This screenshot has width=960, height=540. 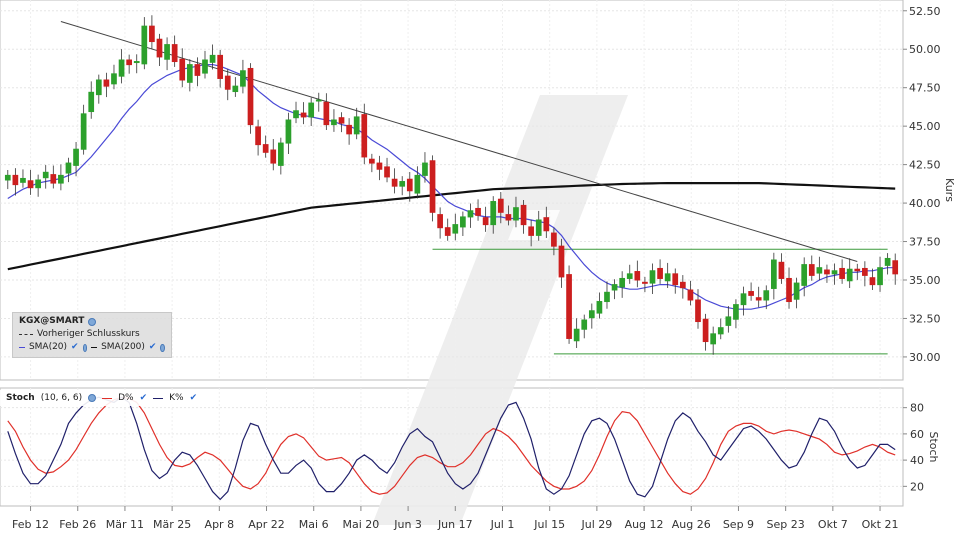 I want to click on price-axis-title: Kurs, so click(x=949, y=190).